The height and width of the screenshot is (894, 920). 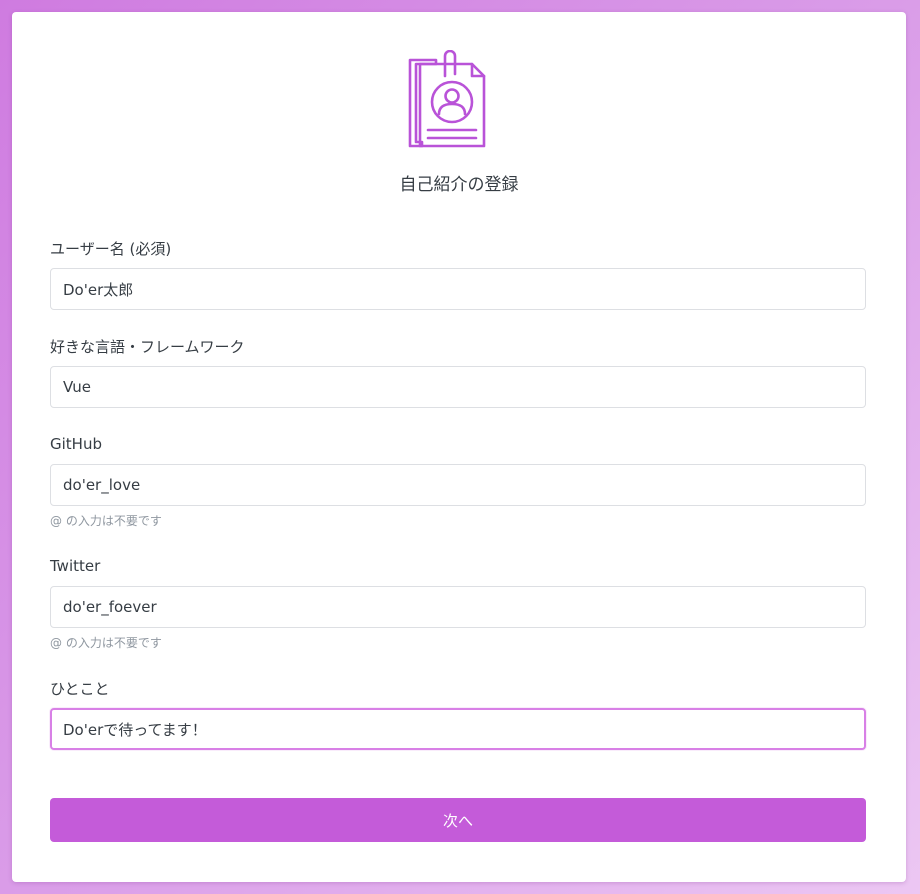 I want to click on favorite-language-input, so click(x=458, y=387).